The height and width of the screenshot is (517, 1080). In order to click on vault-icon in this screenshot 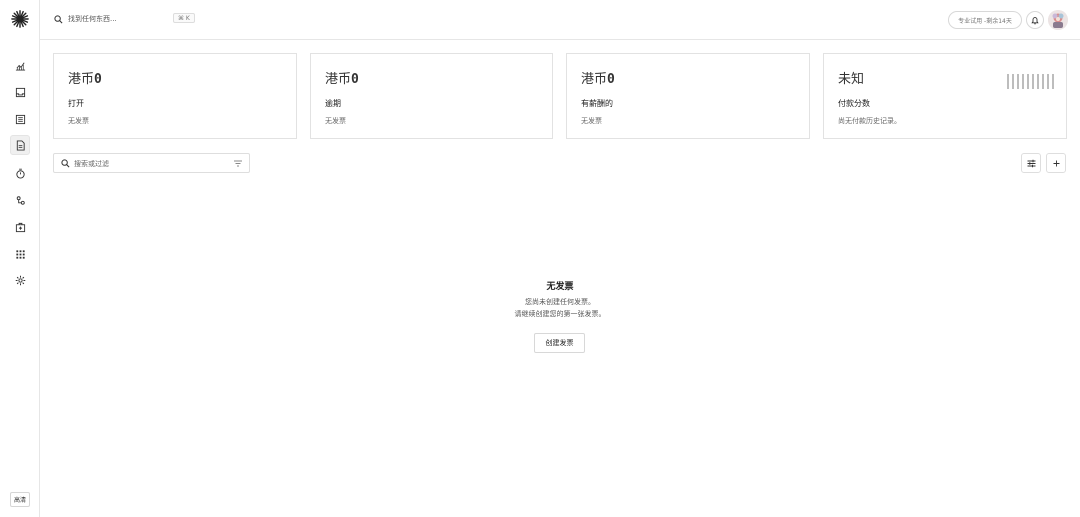, I will do `click(20, 227)`.